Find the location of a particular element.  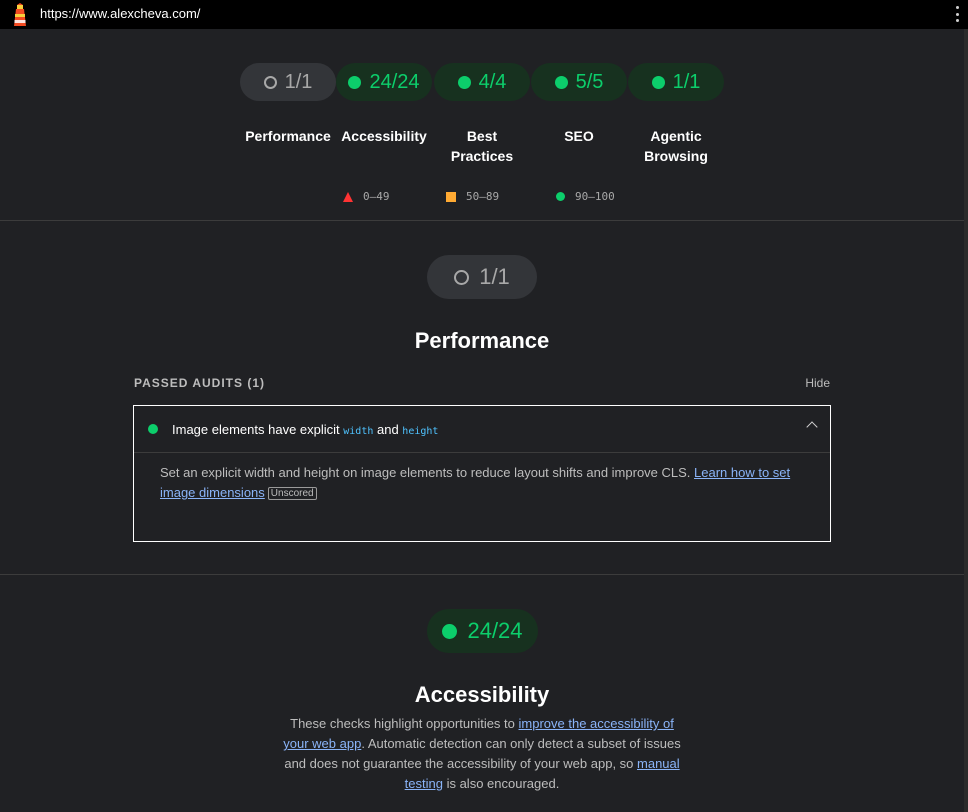

average-square-icon is located at coordinates (451, 196).